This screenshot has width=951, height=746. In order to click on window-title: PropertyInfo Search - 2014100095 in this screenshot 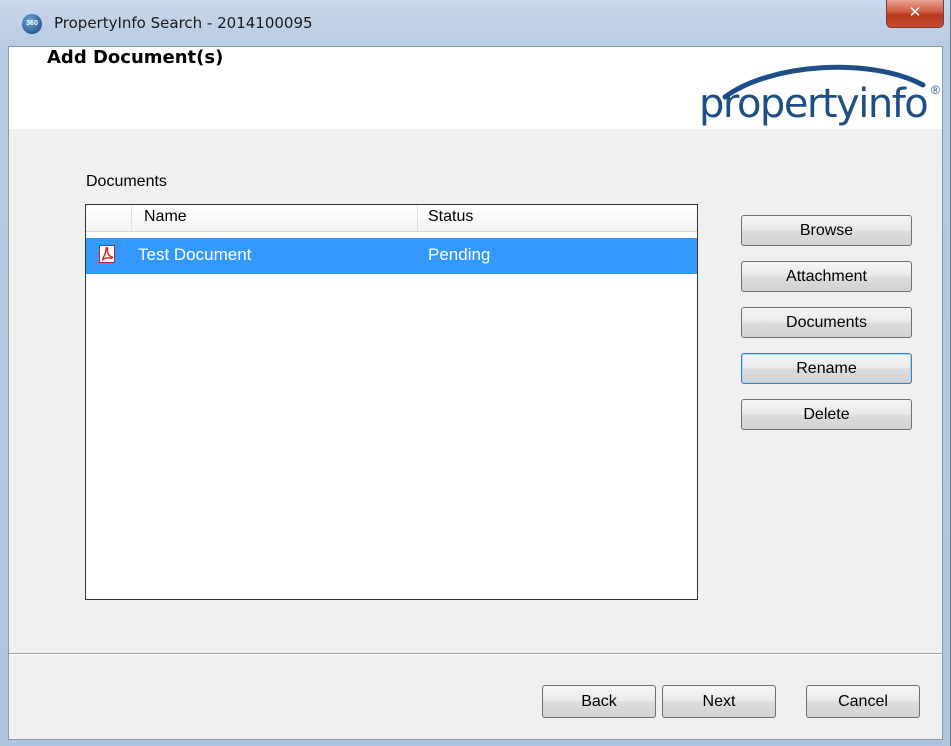, I will do `click(183, 23)`.